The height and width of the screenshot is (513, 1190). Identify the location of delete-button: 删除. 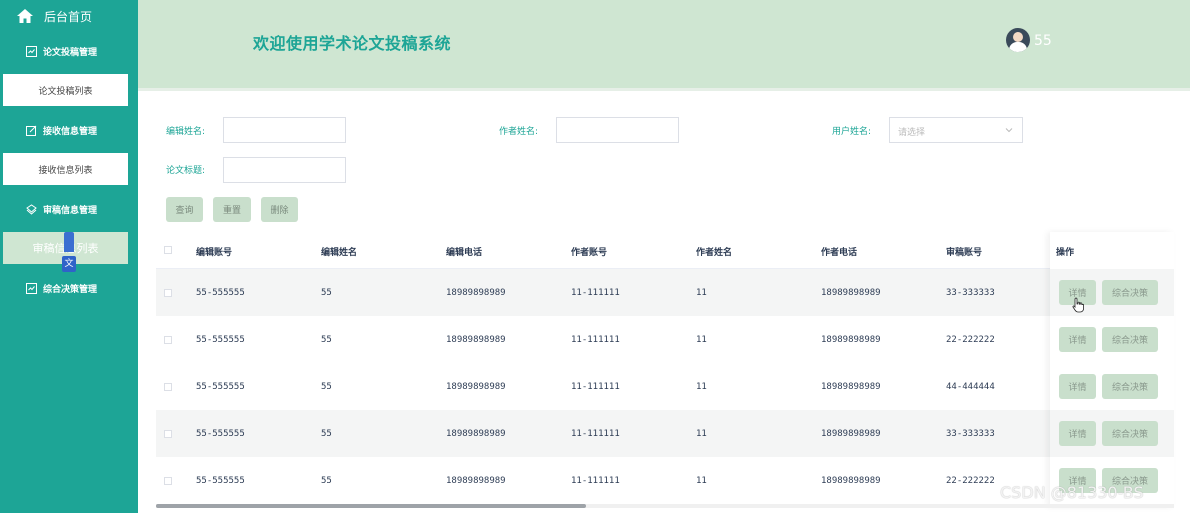
(279, 209).